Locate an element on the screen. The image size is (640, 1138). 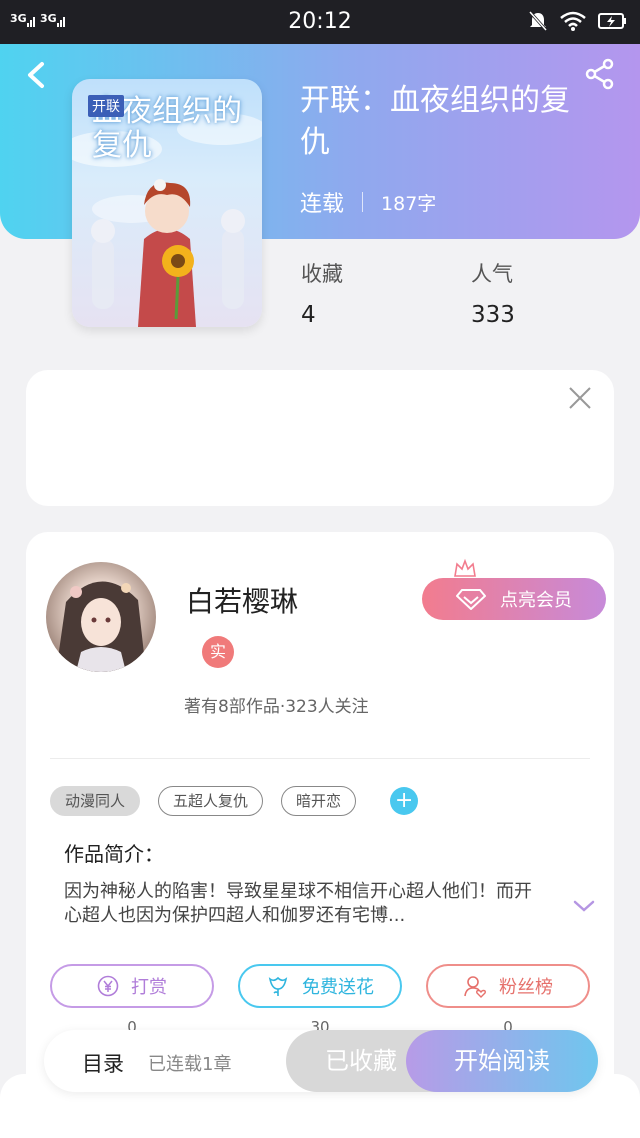
stat-label: 人气 is located at coordinates (492, 274).